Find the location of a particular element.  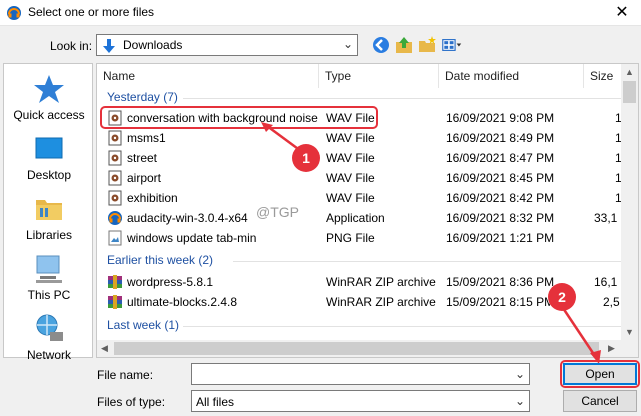

network-icon is located at coordinates (49, 327).